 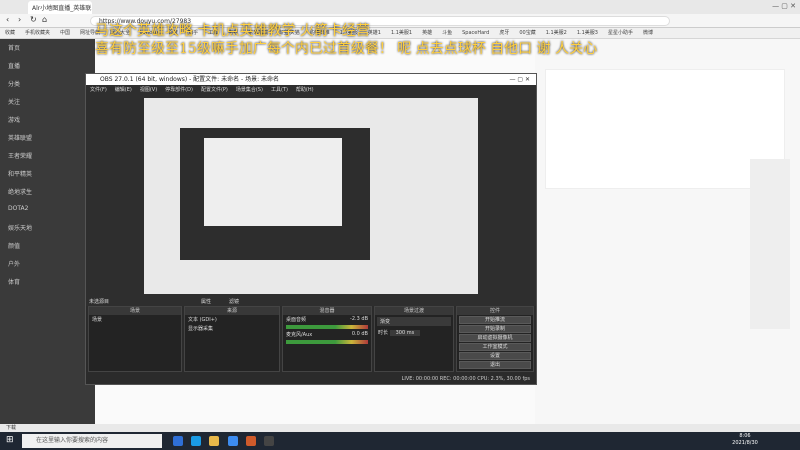 I want to click on control-button: 退出, so click(x=495, y=365).